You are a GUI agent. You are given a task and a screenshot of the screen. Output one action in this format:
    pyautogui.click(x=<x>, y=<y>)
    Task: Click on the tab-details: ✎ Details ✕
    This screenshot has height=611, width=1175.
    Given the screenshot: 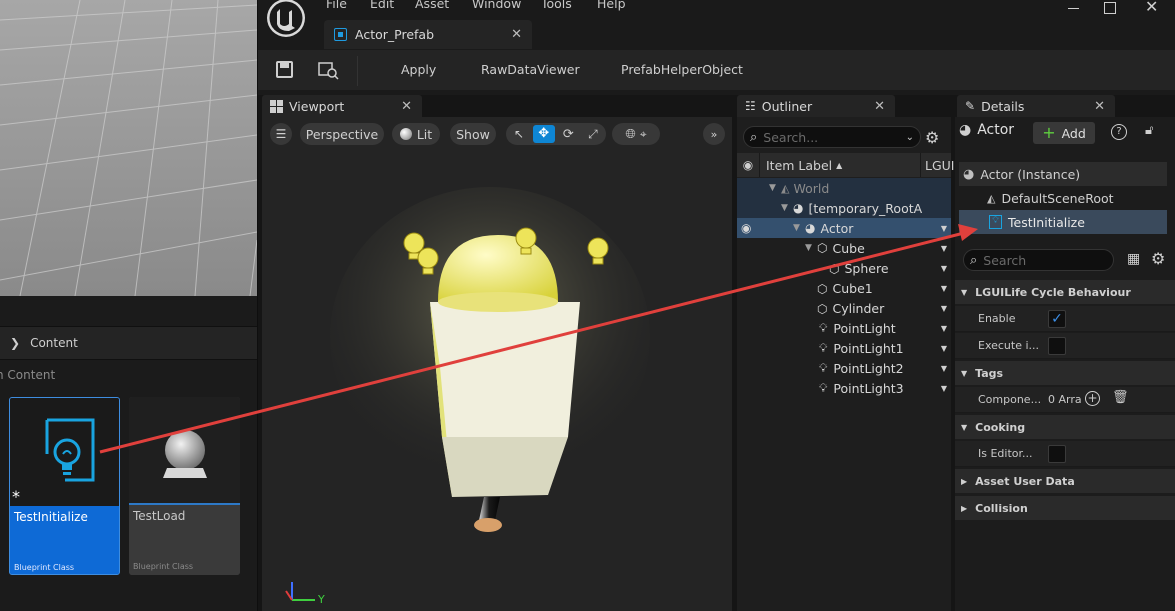 What is the action you would take?
    pyautogui.click(x=1036, y=106)
    